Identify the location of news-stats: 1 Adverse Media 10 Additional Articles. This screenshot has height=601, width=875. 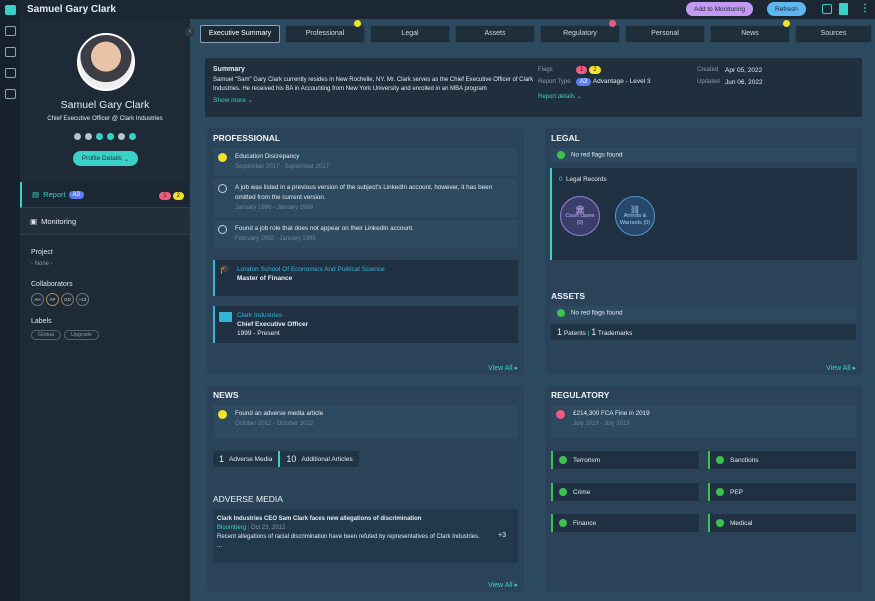
(365, 459).